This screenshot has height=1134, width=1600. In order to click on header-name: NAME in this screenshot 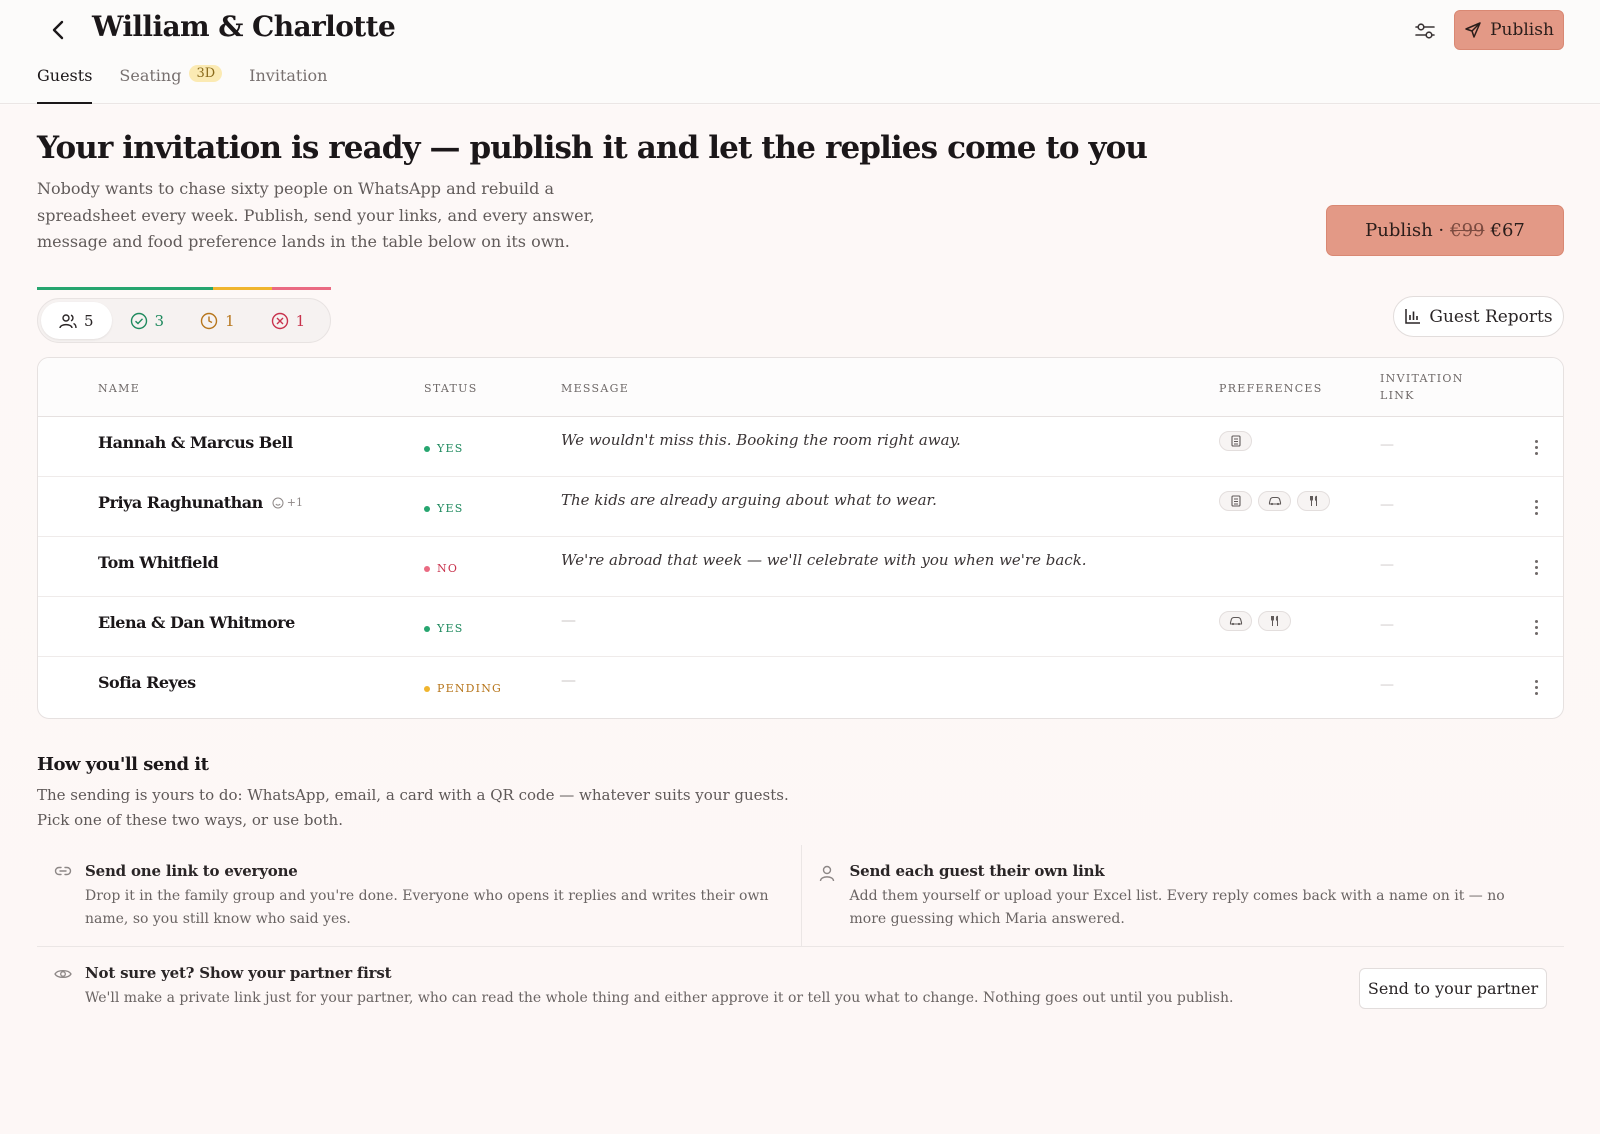, I will do `click(119, 388)`.